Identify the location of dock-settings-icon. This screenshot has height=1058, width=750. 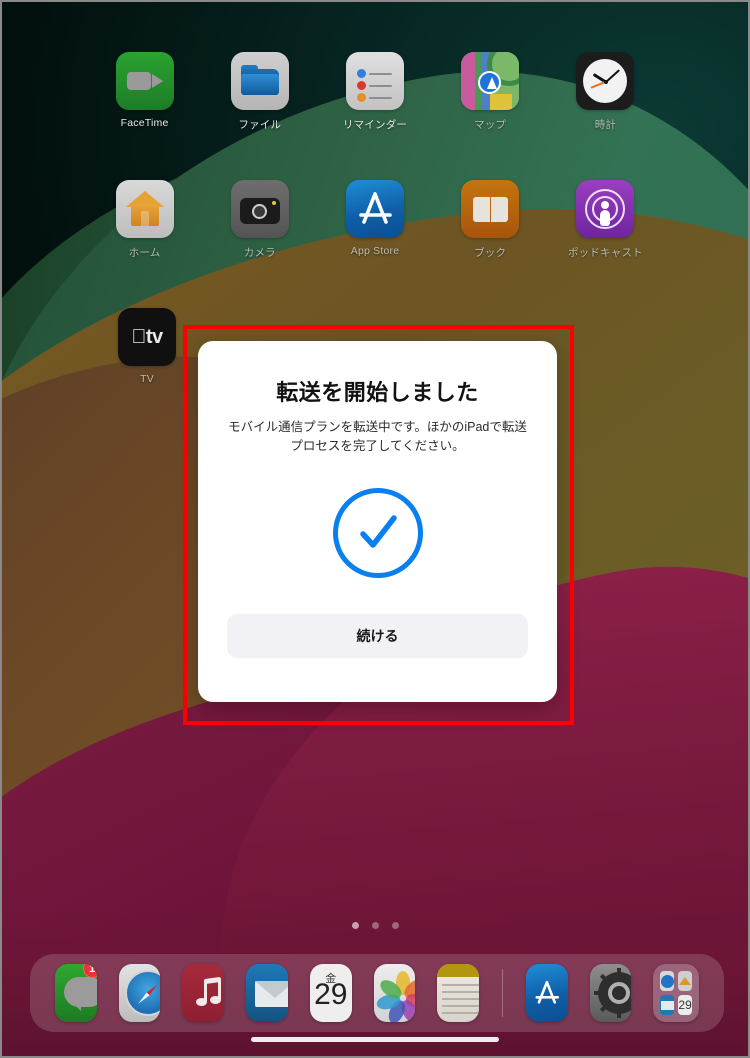
(610, 993).